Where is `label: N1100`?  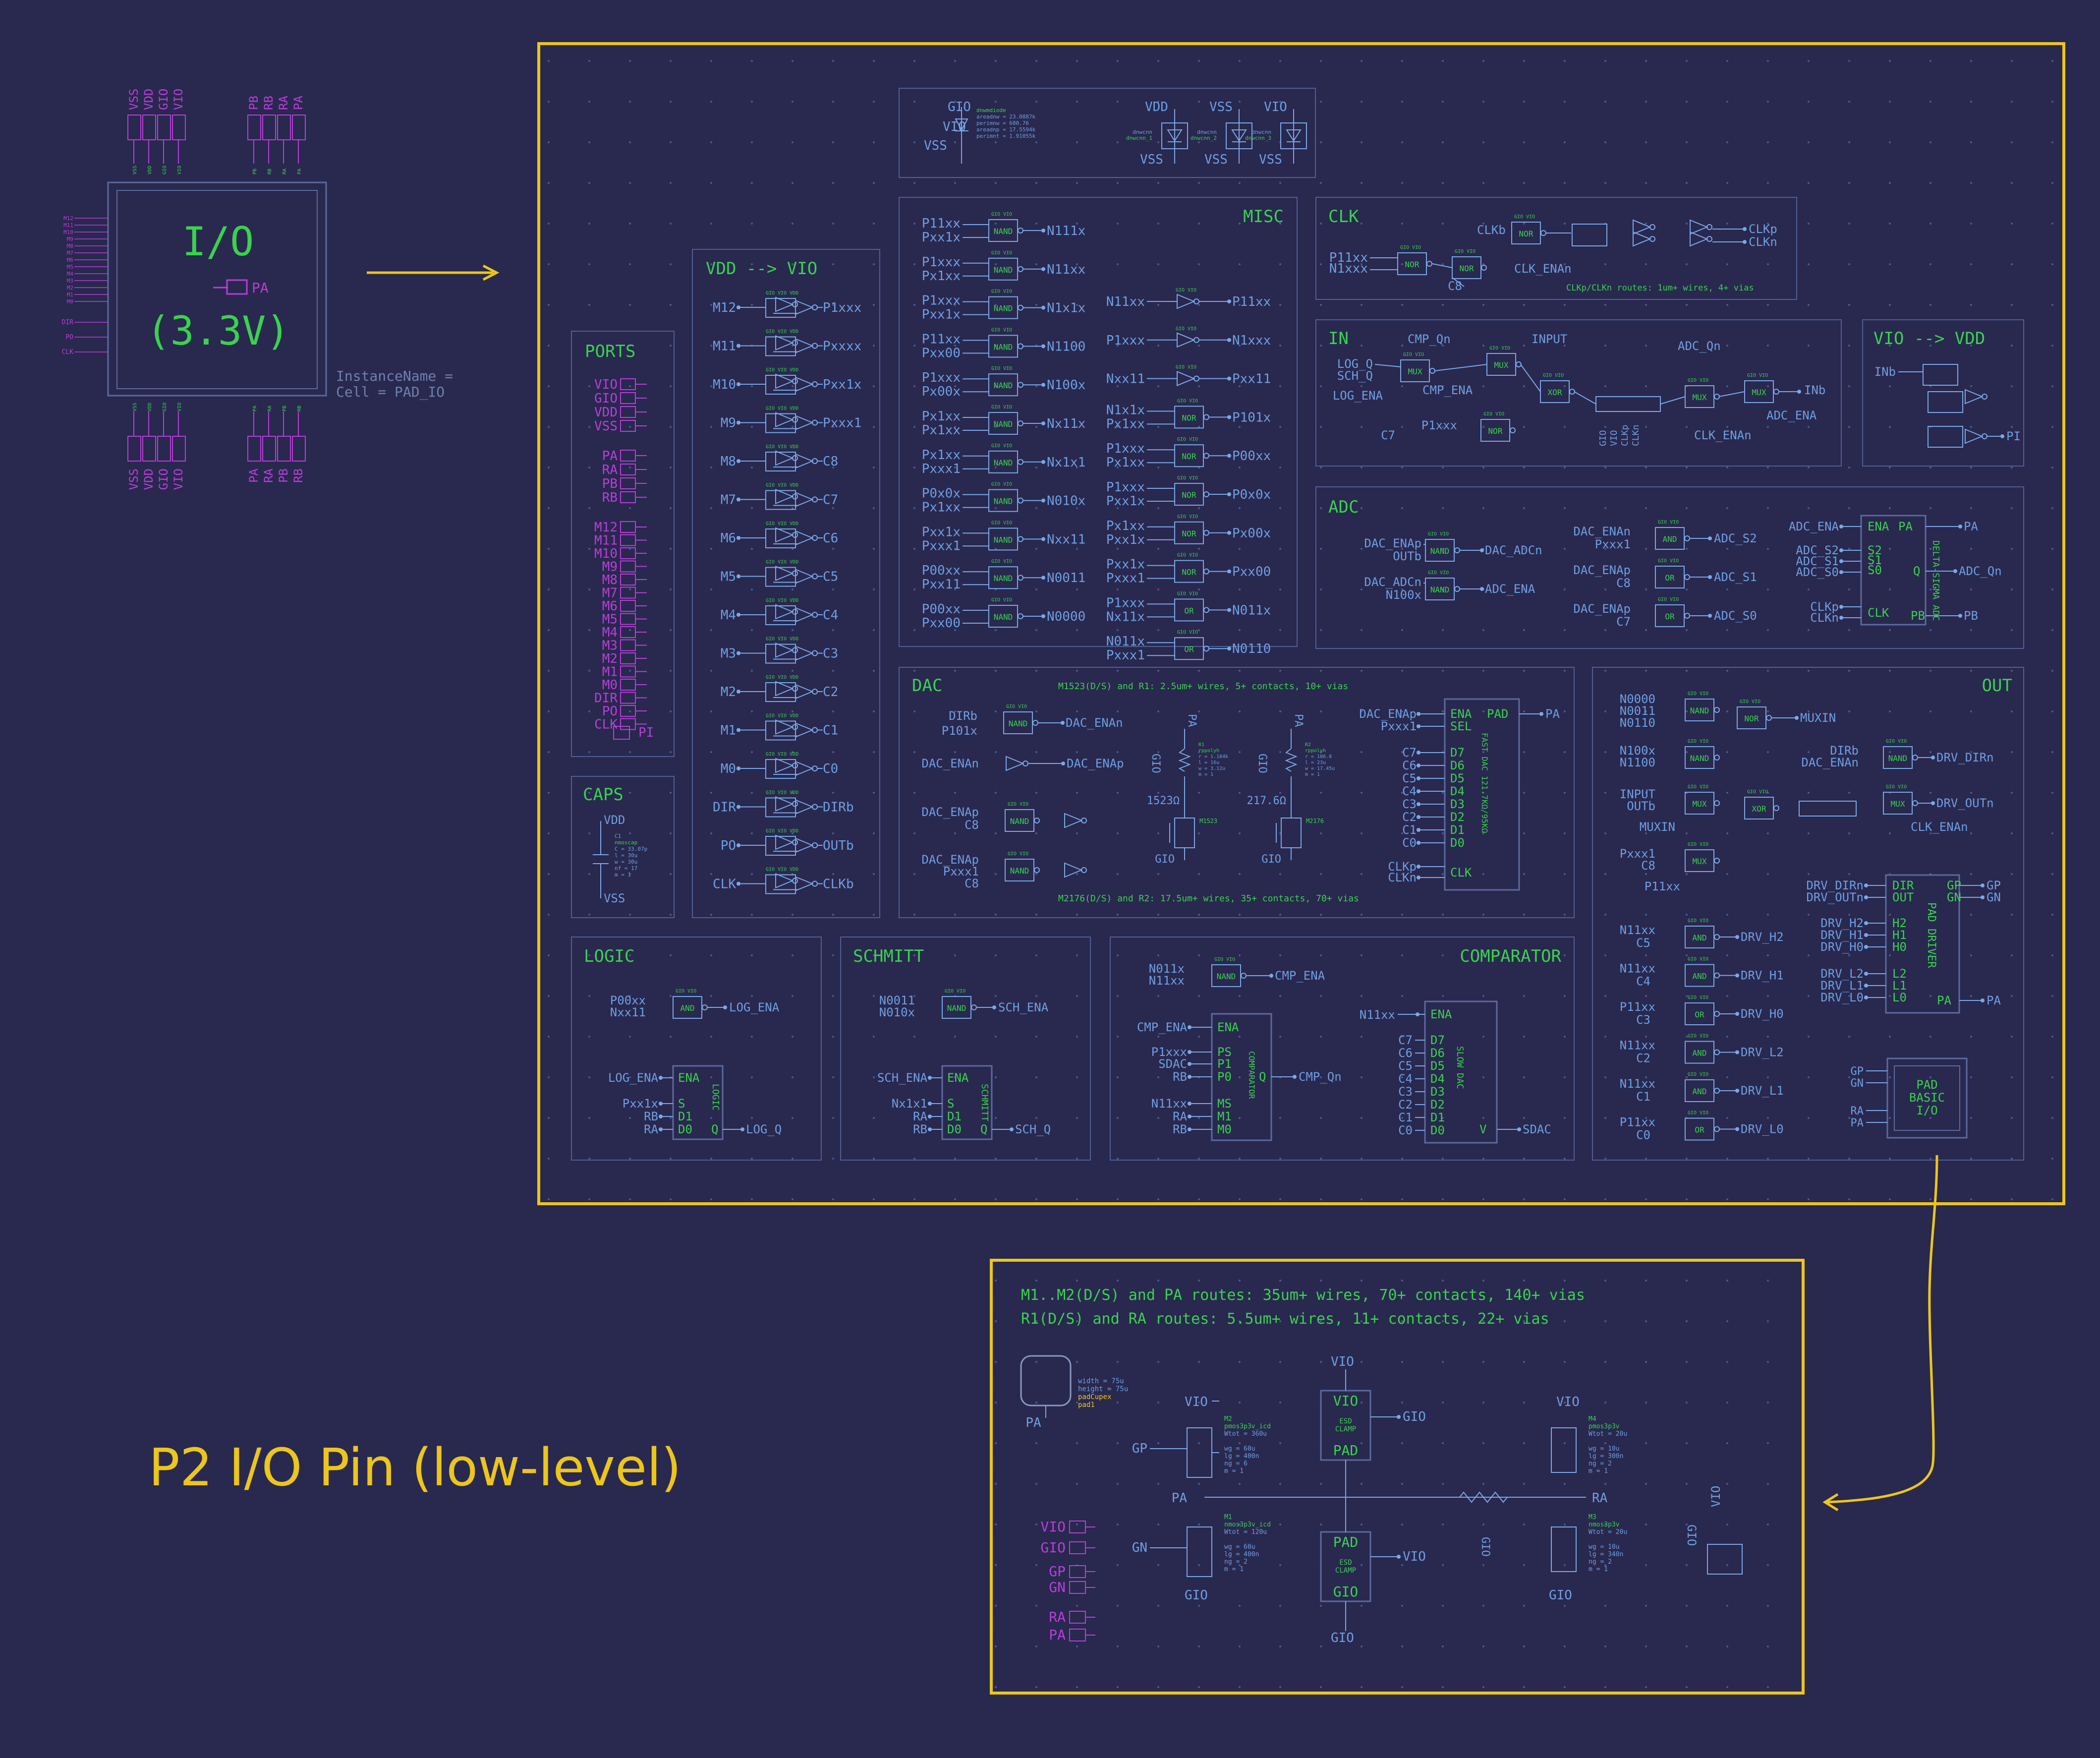 label: N1100 is located at coordinates (1637, 762).